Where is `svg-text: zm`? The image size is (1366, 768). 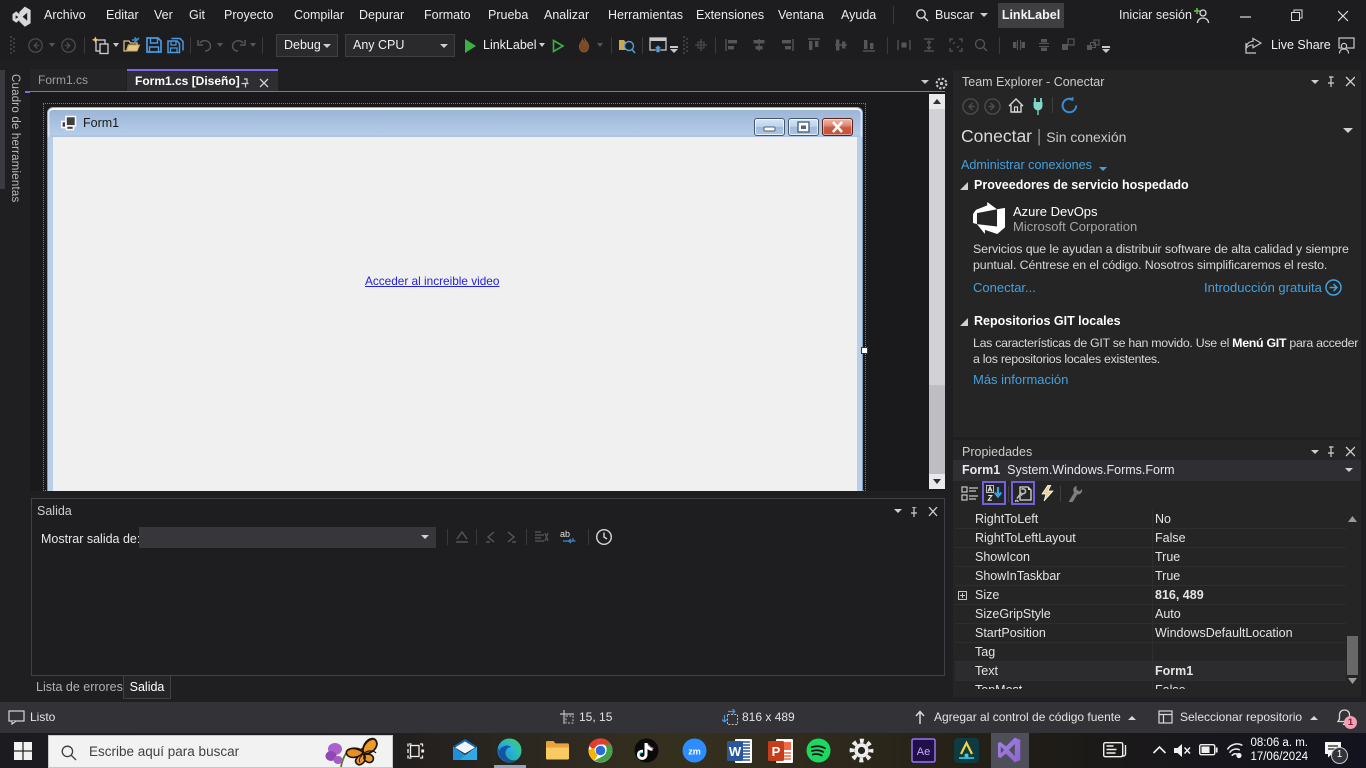 svg-text: zm is located at coordinates (694, 752).